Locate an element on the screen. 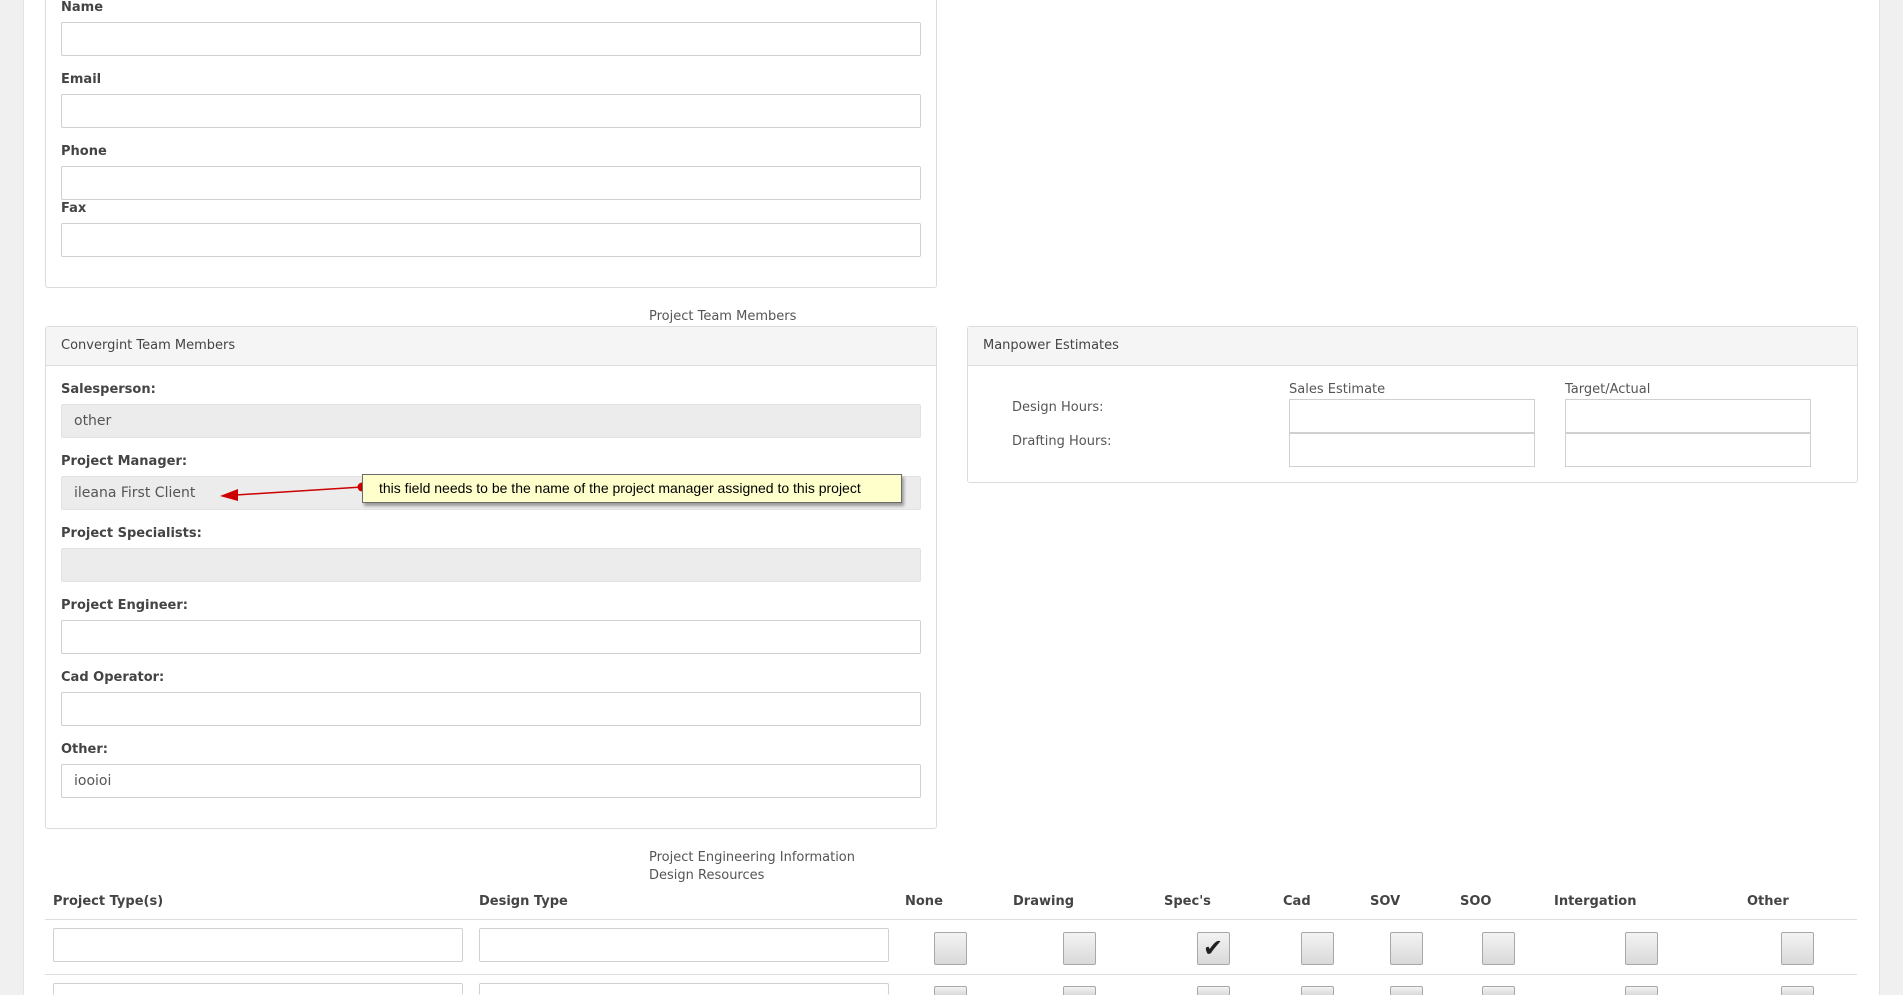 The image size is (1903, 995). team-section-title: Project Team Members is located at coordinates (723, 316).